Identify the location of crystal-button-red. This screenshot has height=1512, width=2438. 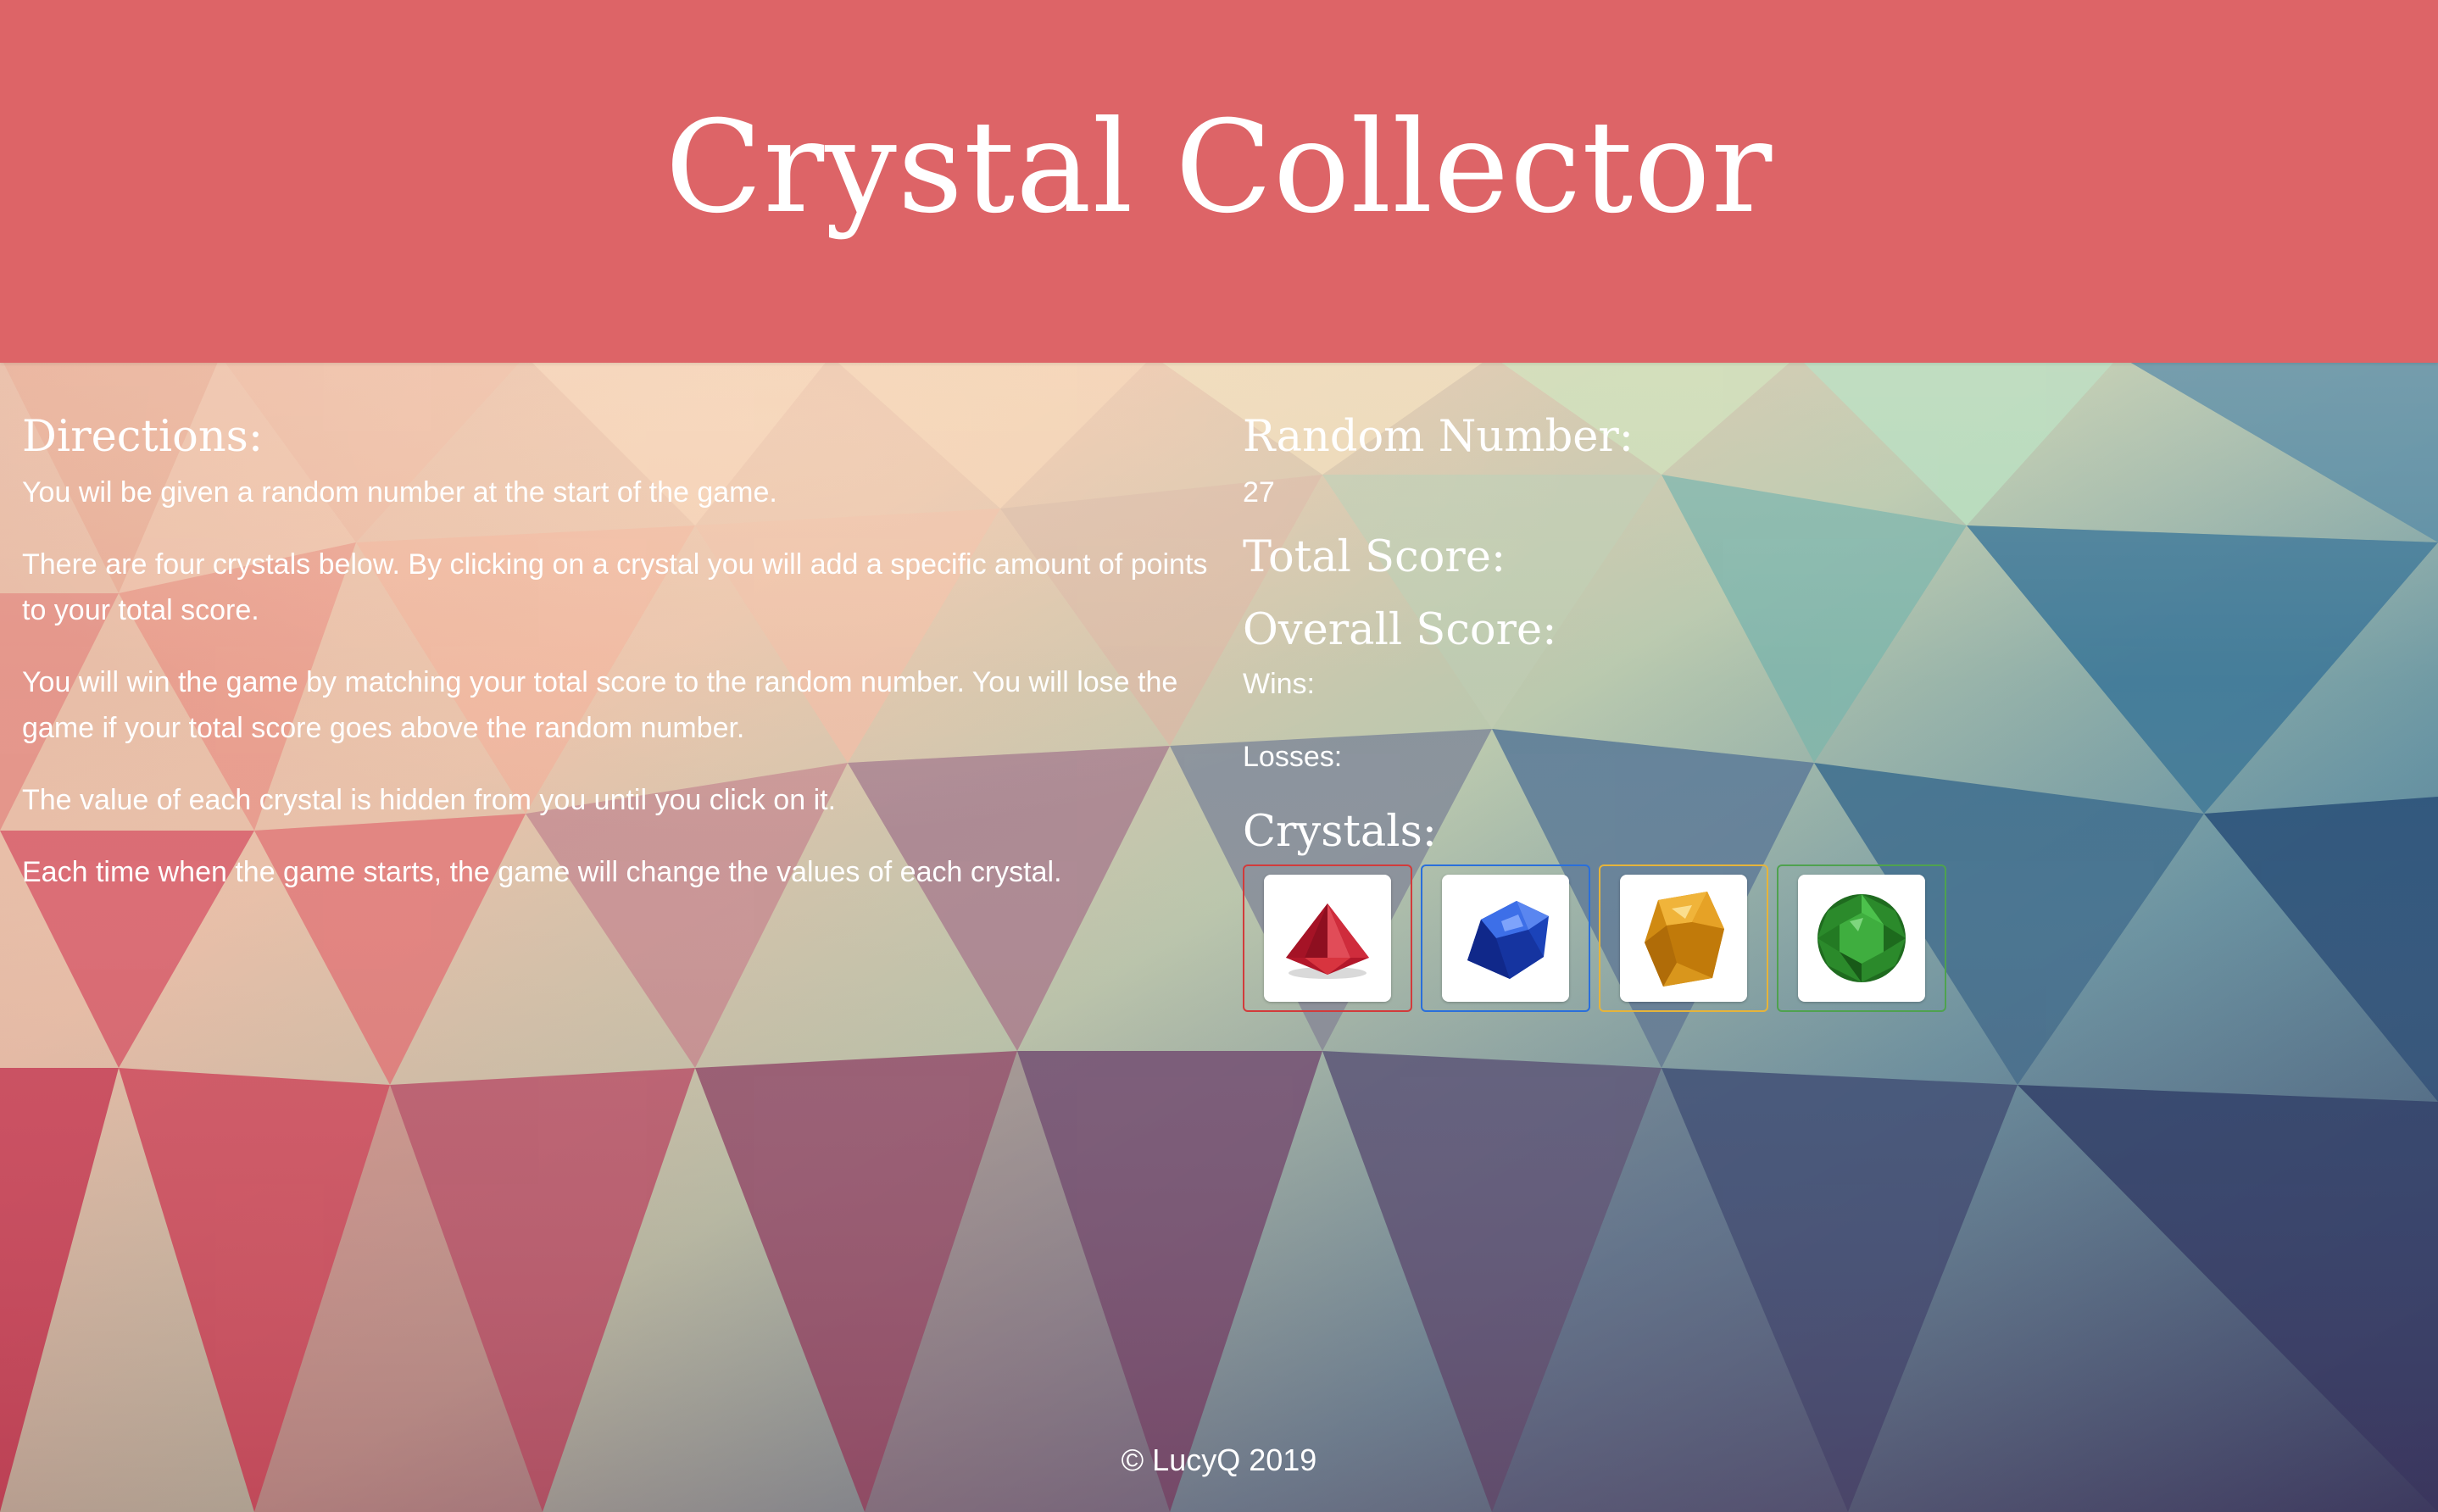
(1328, 938).